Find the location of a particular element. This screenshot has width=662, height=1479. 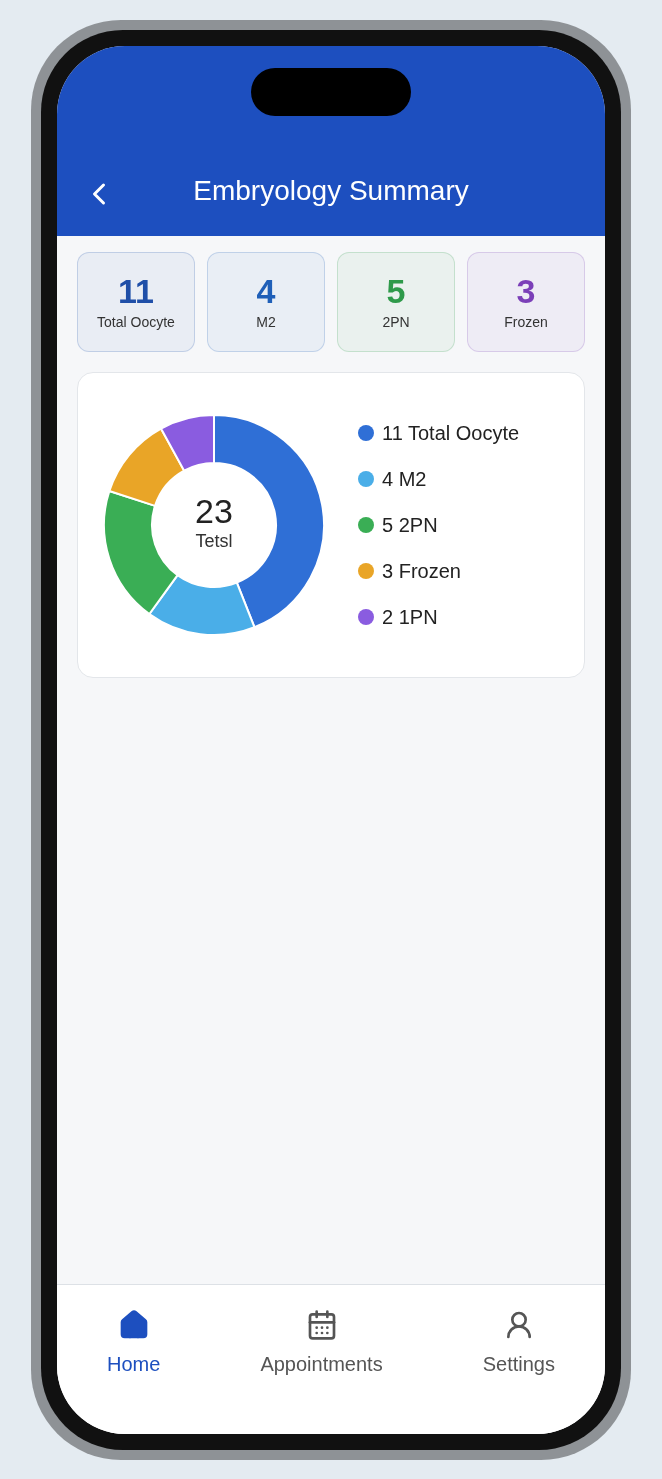

total-value: 23 is located at coordinates (214, 511).